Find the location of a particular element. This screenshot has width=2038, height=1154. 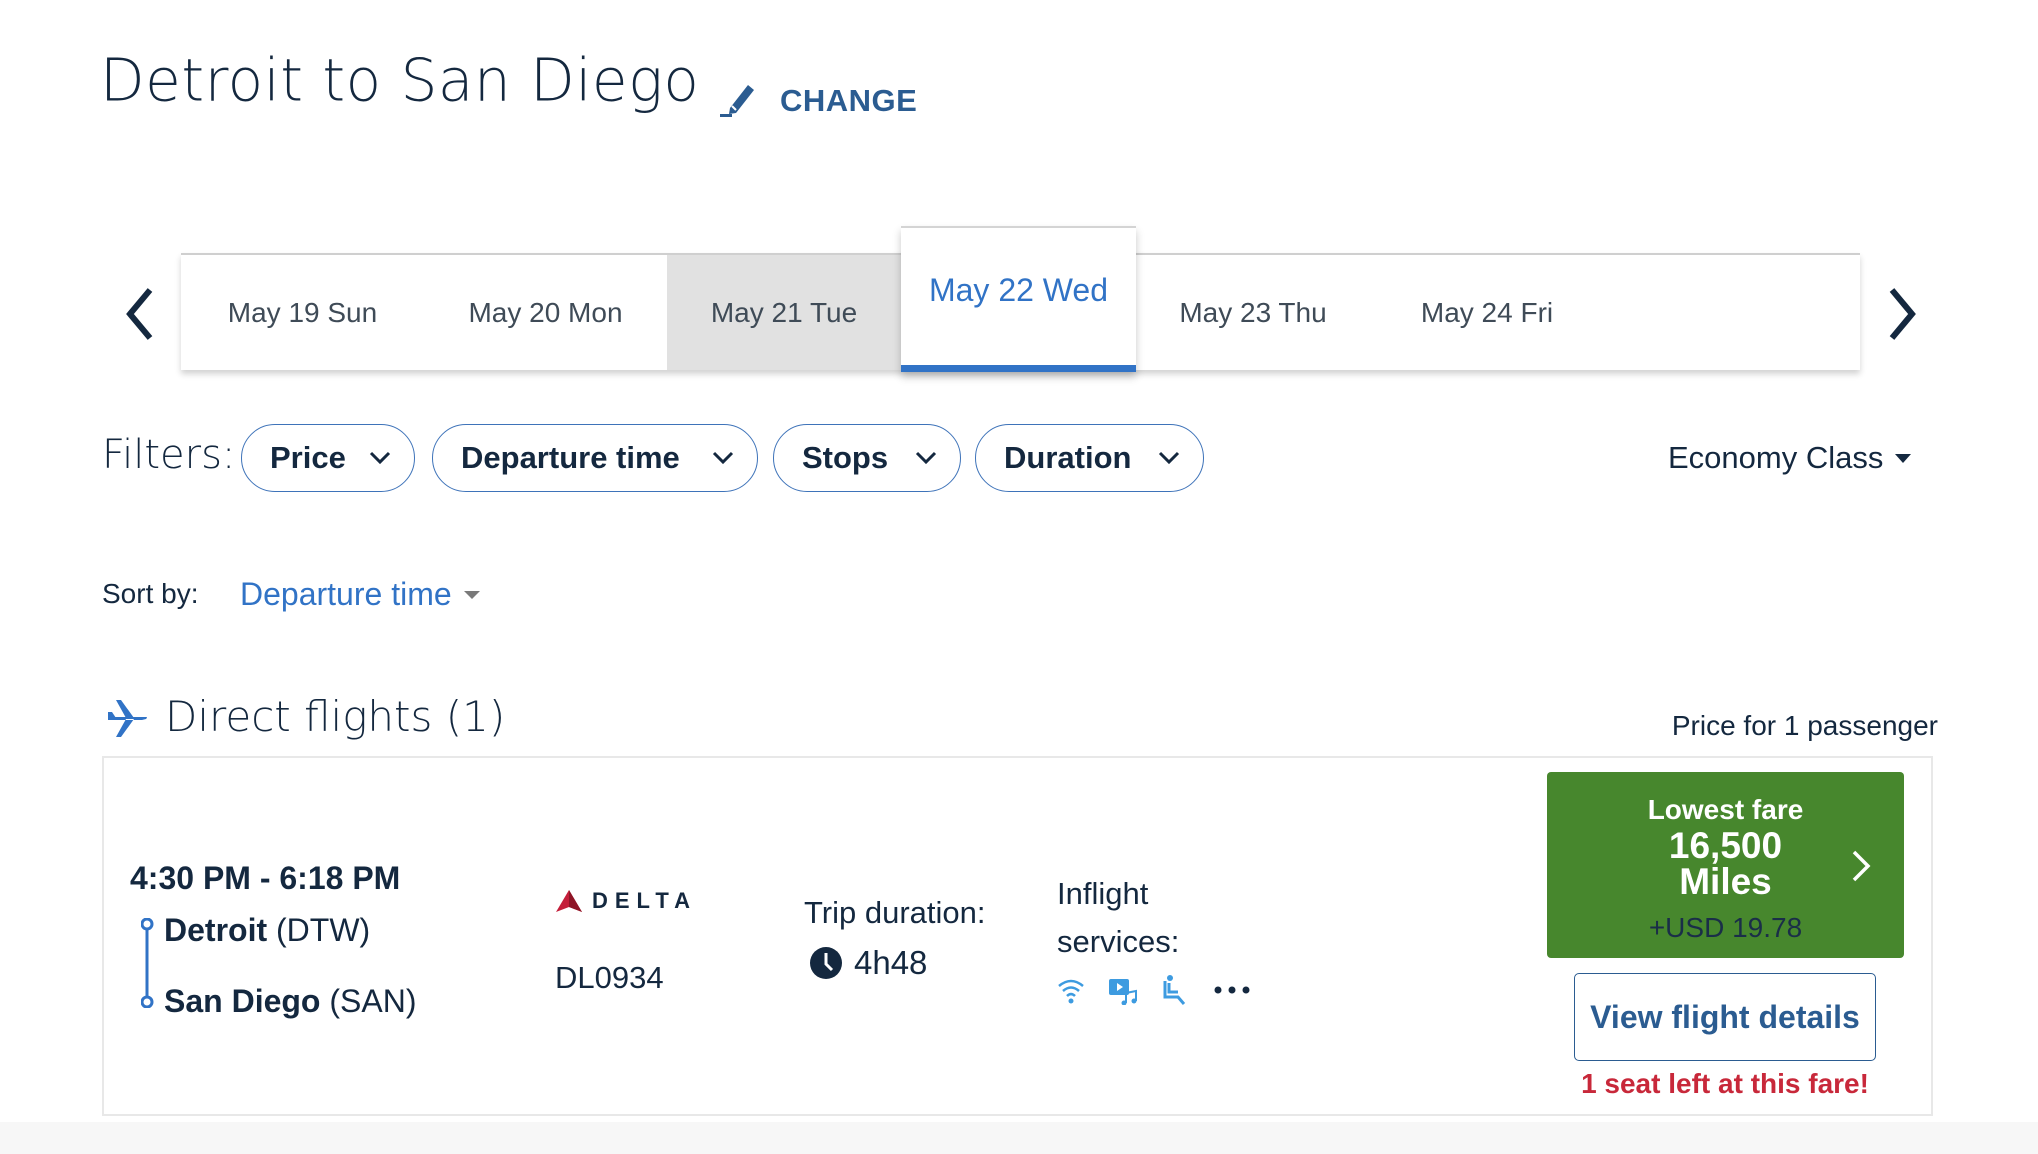

cabin-class-label: Economy Class is located at coordinates (1776, 457).